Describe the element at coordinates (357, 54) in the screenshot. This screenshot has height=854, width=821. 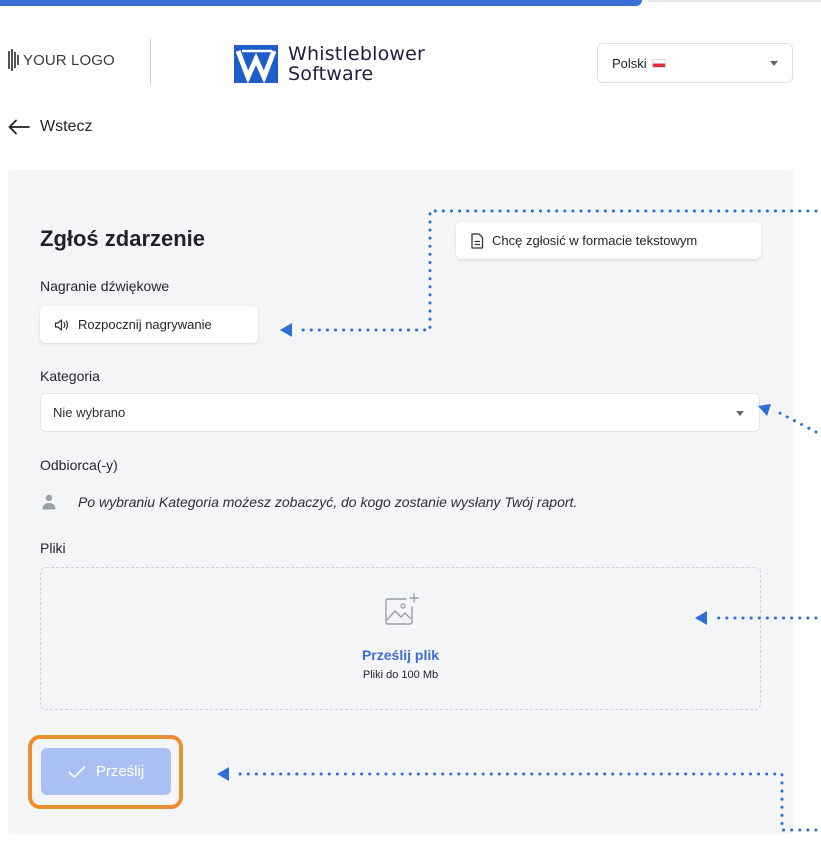
I see `brand-line-1: Whistleblower` at that location.